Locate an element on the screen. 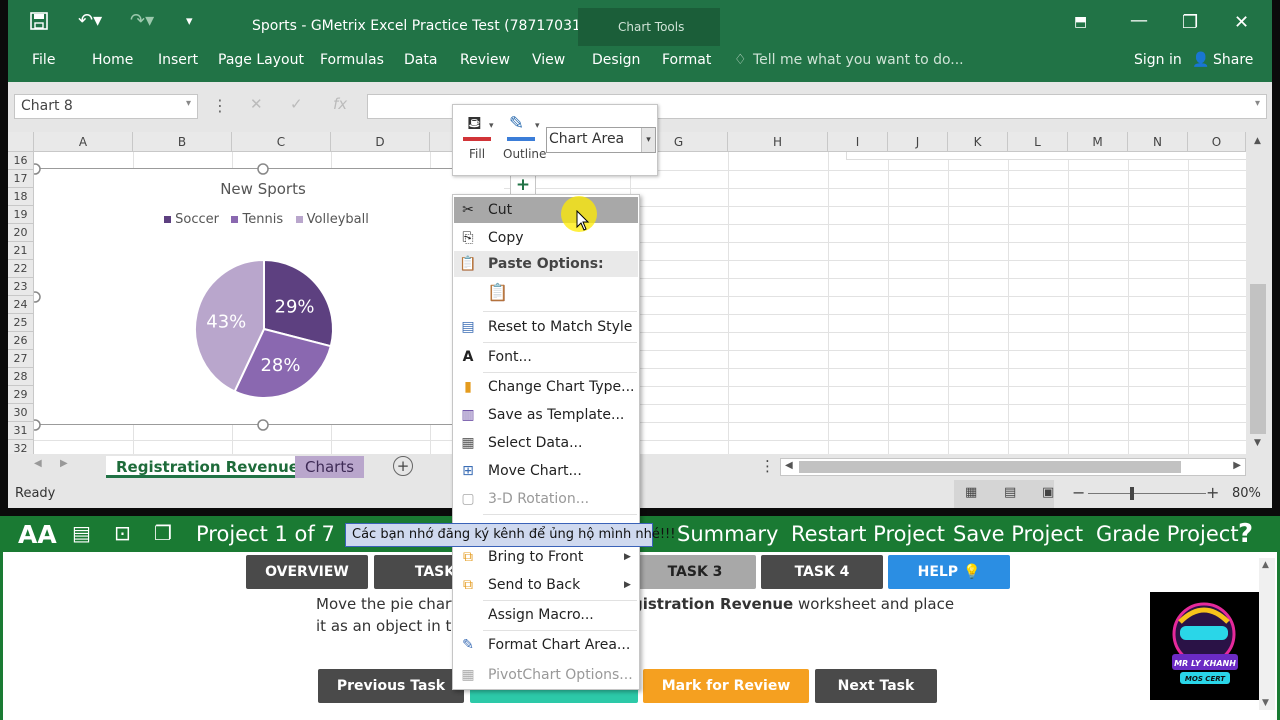  menu-item-send-to-back: ⧉ Send to Back ▶ is located at coordinates (546, 585).